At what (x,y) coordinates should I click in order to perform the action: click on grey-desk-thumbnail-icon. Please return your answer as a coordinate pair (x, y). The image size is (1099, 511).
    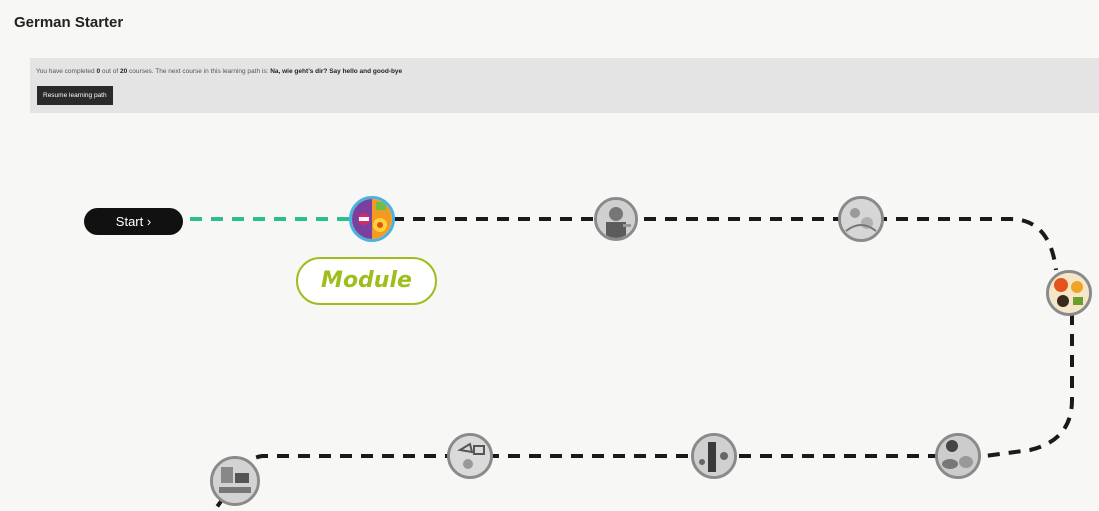
    Looking at the image, I should click on (235, 481).